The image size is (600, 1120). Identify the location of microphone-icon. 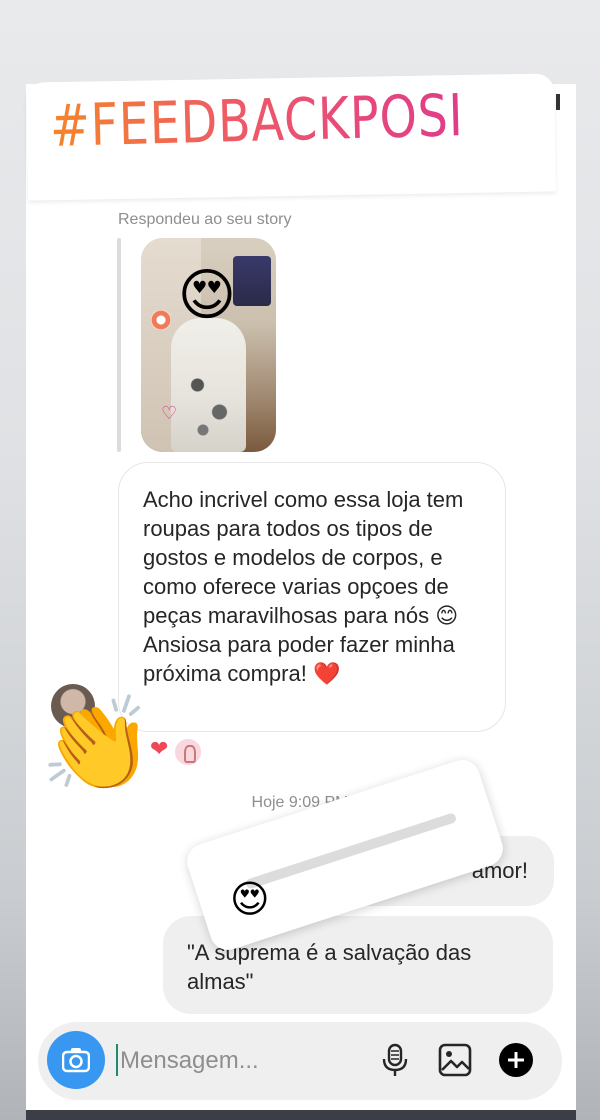
(395, 1060).